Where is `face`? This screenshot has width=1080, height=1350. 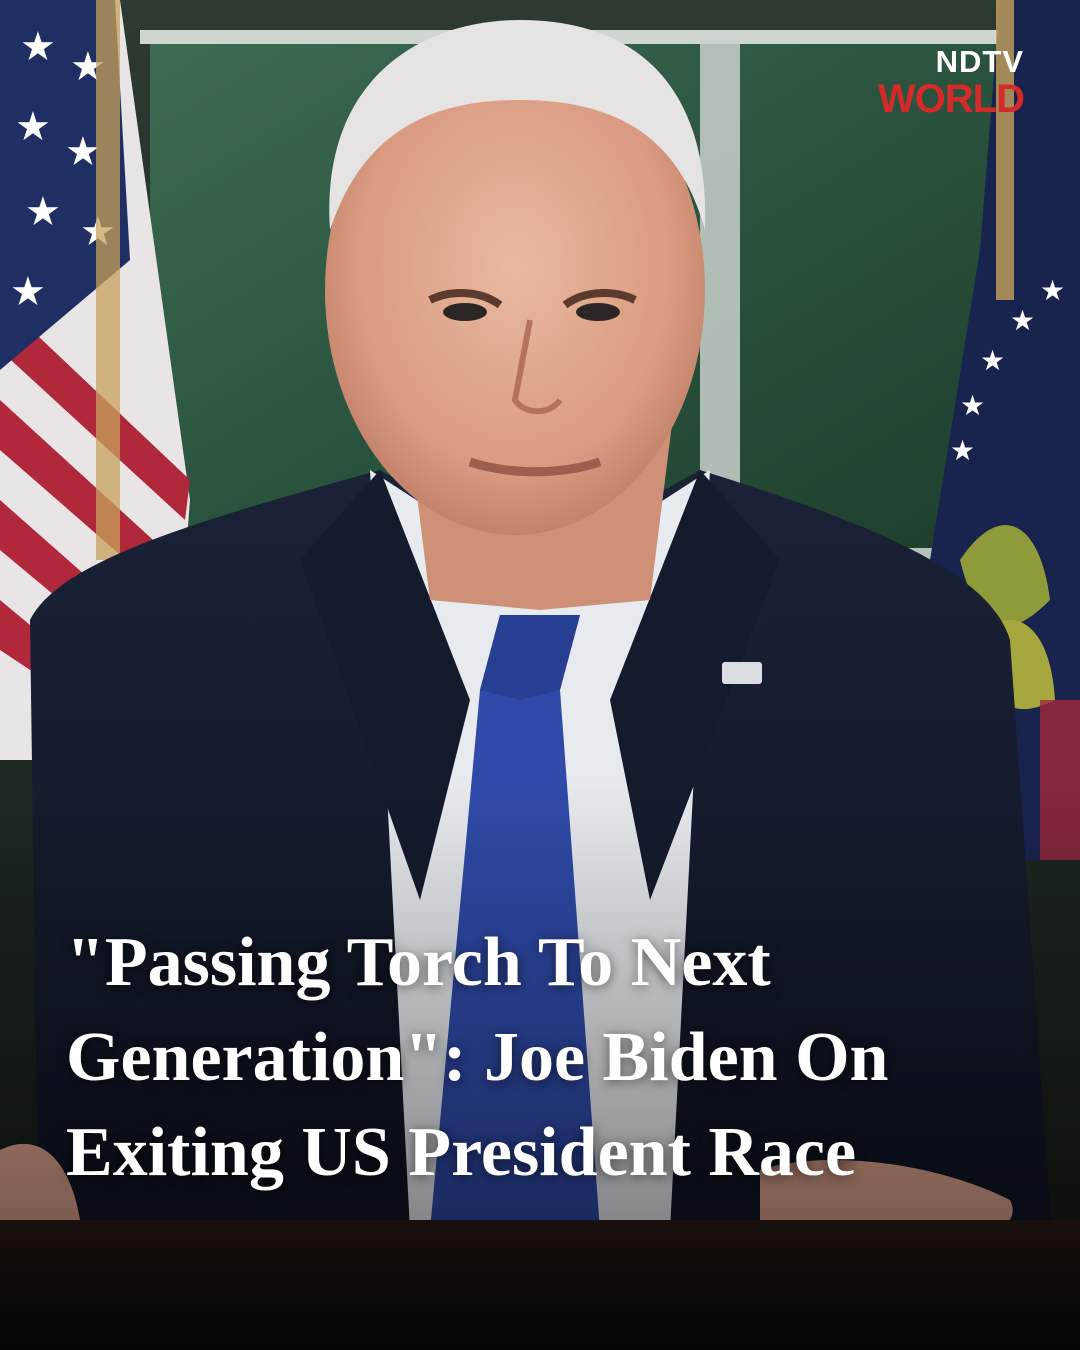 face is located at coordinates (515, 277).